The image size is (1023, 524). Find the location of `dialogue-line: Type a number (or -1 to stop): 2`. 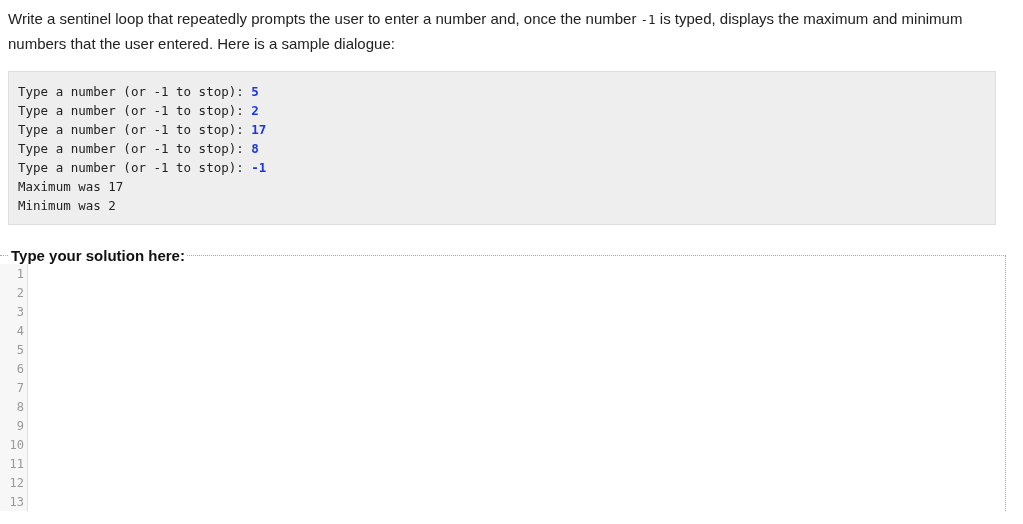

dialogue-line: Type a number (or -1 to stop): 2 is located at coordinates (138, 111).